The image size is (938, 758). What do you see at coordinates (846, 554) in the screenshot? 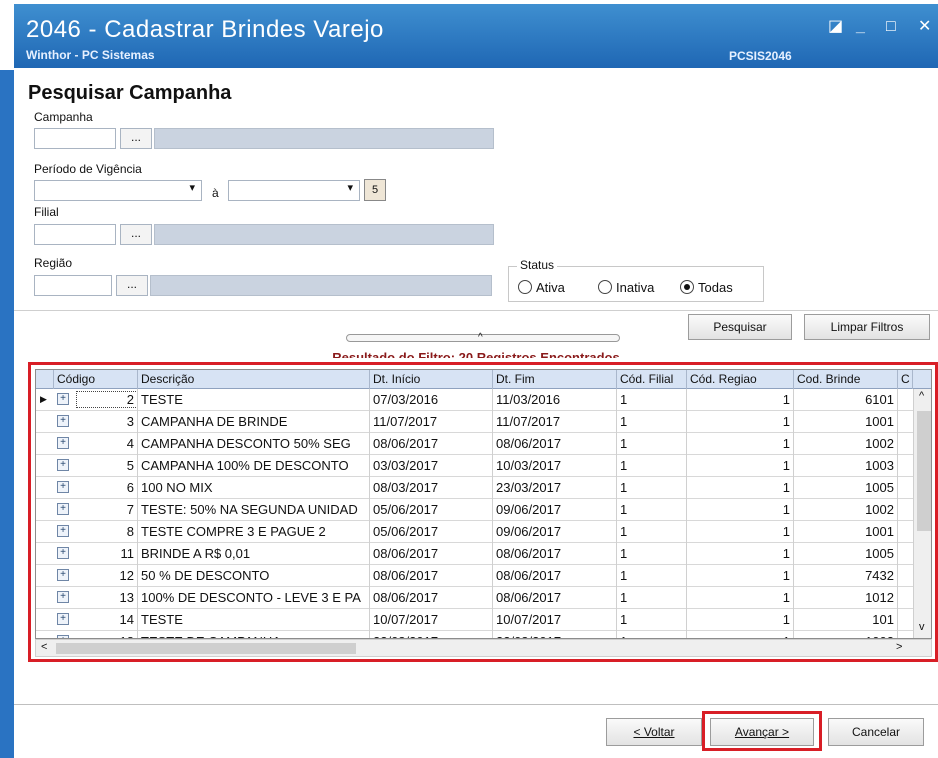
I see `cell-cod-brinde: 1005` at bounding box center [846, 554].